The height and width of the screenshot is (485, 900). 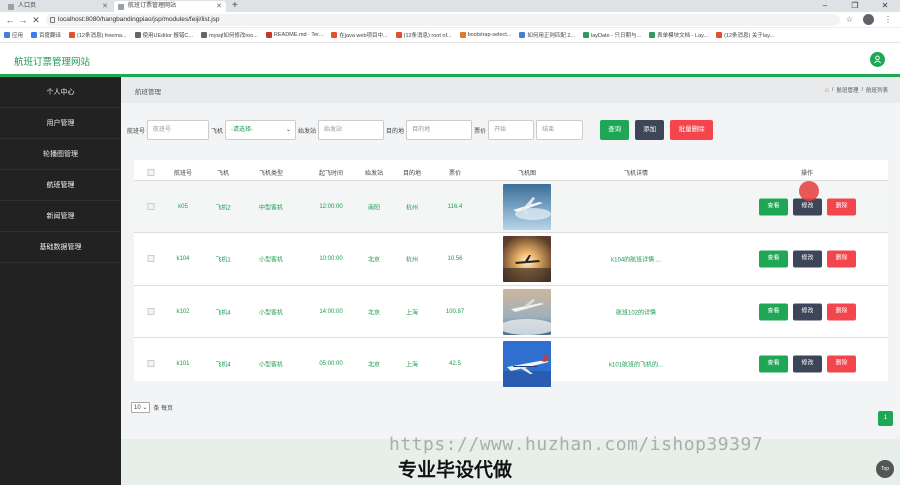 What do you see at coordinates (849, 20) in the screenshot?
I see `bookmark-star-icon: ☆` at bounding box center [849, 20].